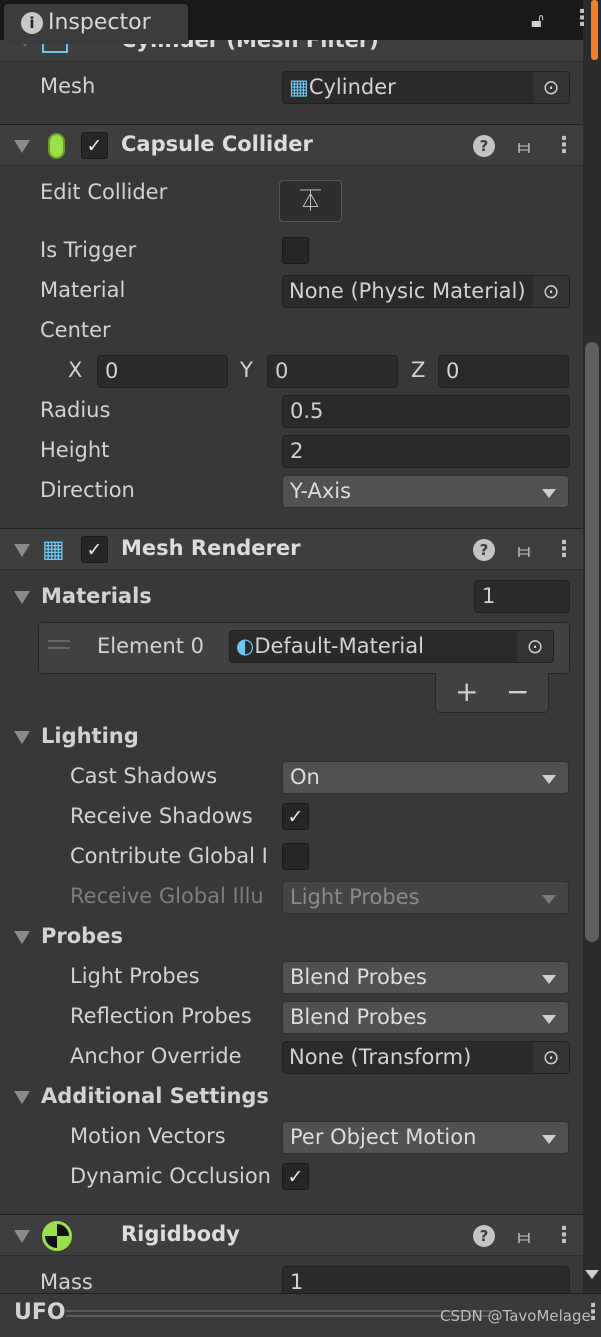 The image size is (601, 1337). Describe the element at coordinates (104, 192) in the screenshot. I see `edit-collider-label: Edit Collider` at that location.